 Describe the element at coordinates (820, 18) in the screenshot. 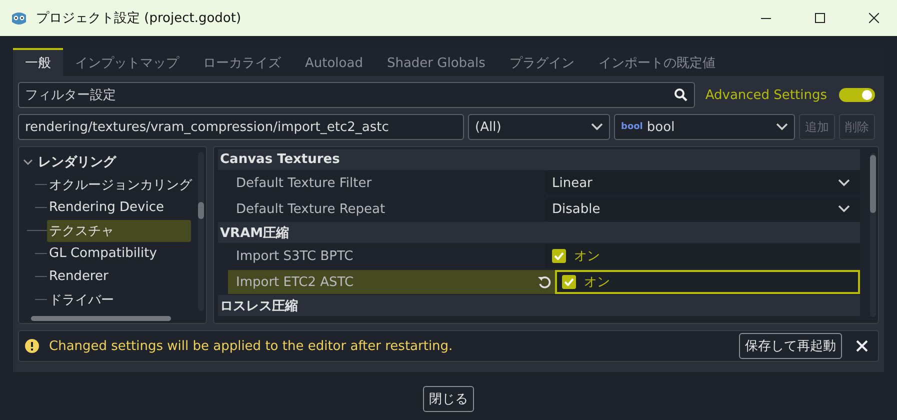

I see `maximize-icon` at that location.